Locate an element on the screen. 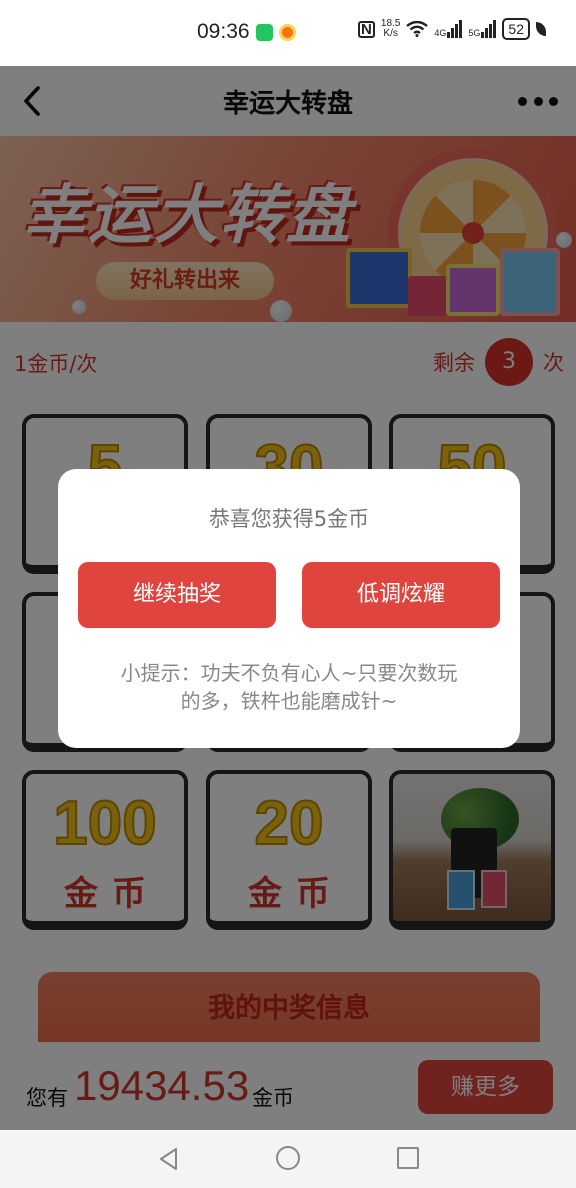  continue-draw-button: 继续抽奖 is located at coordinates (177, 595).